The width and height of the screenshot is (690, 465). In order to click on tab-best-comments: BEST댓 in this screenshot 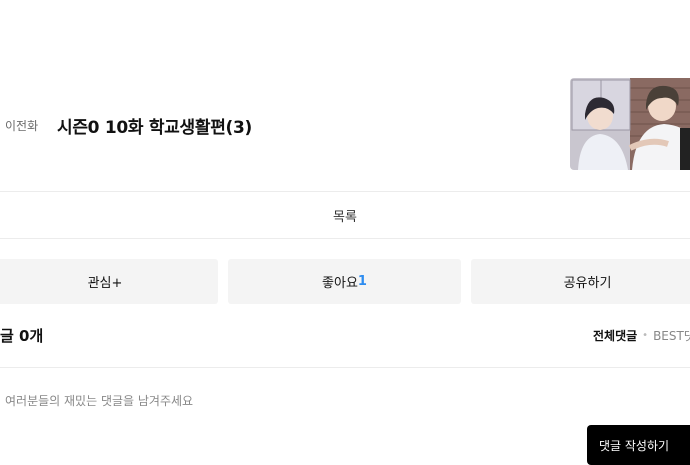, I will do `click(671, 335)`.